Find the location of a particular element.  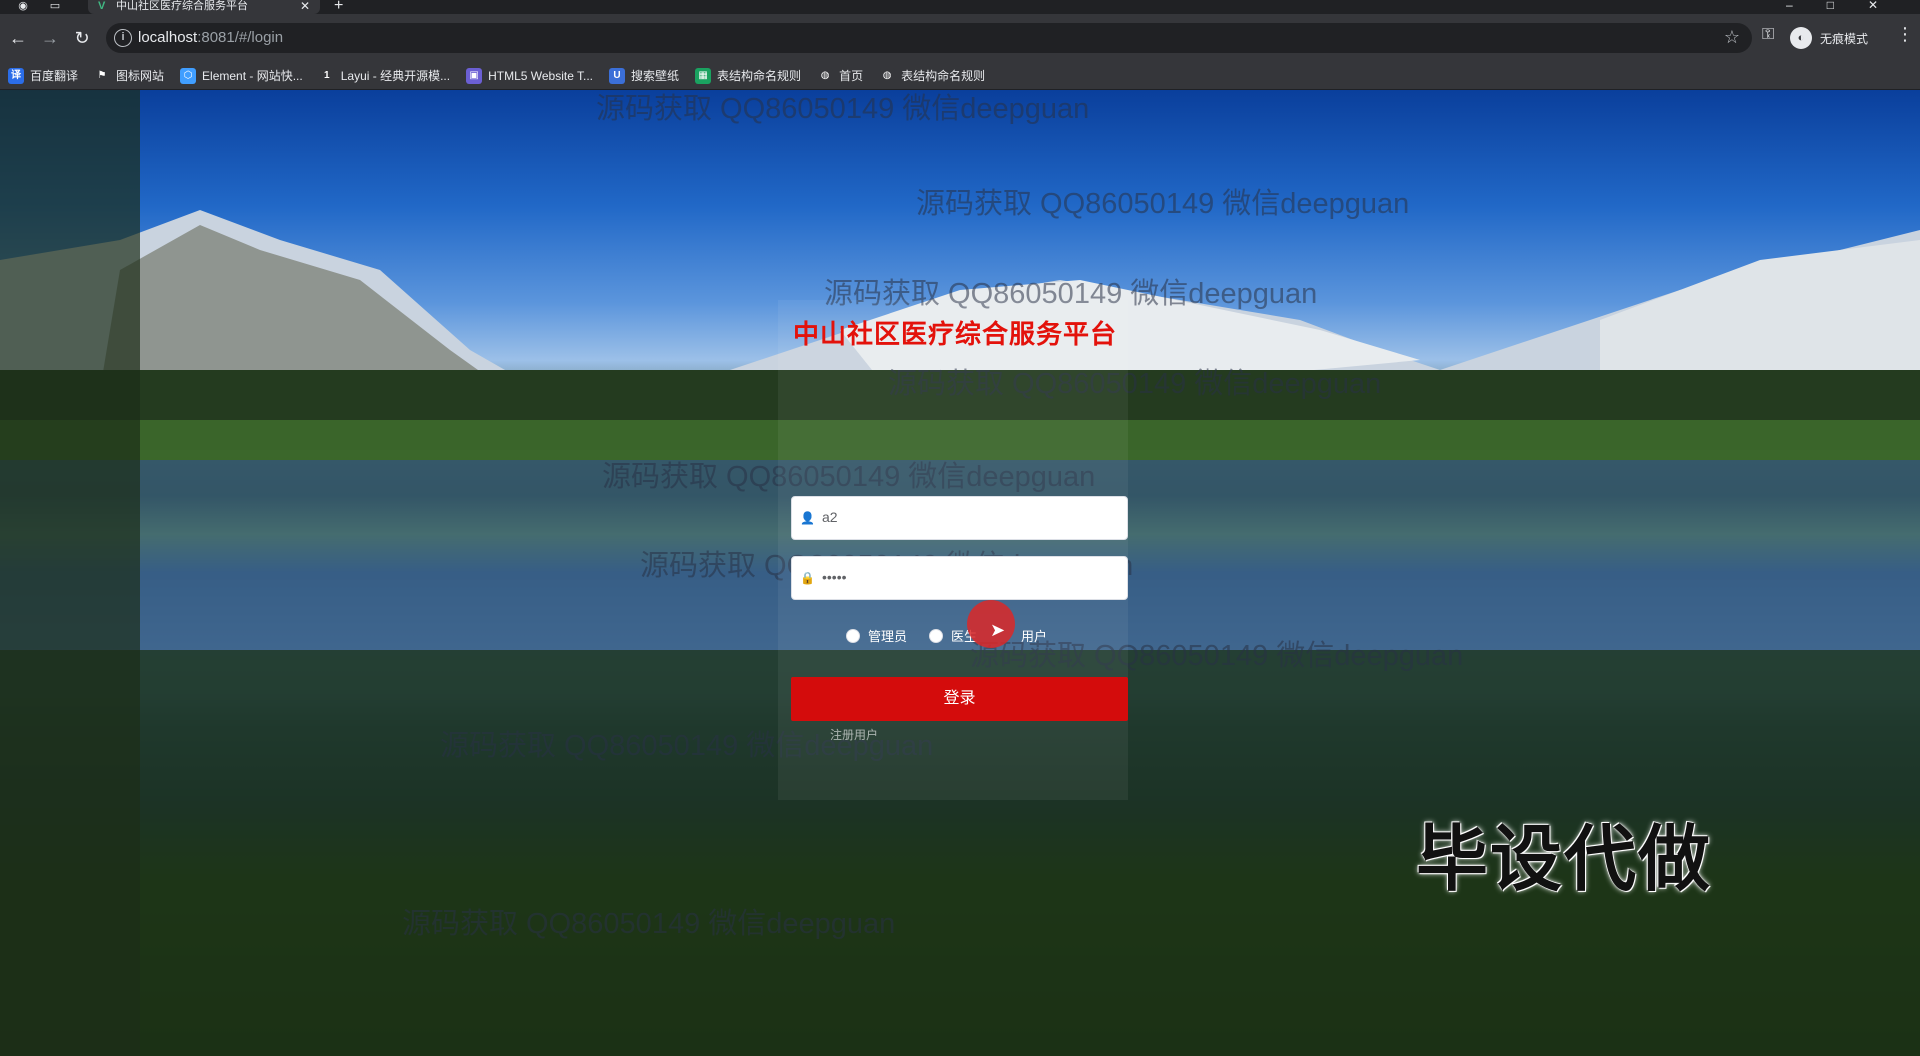

sheet-icon: ▦ is located at coordinates (703, 75).